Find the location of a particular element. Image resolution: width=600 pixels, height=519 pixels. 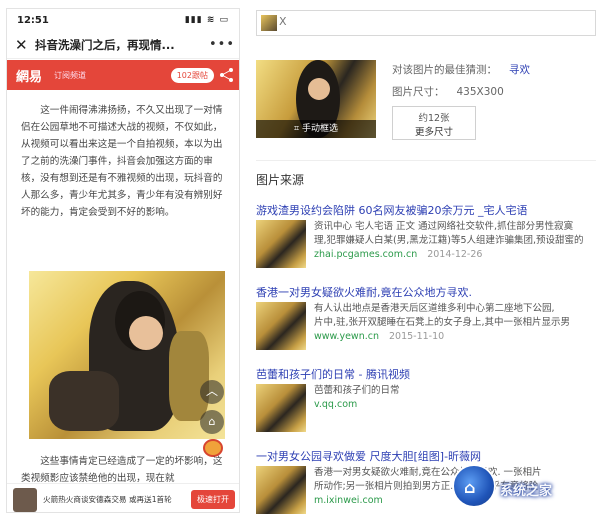

status-icons: ▮▮▮ ≋ ▭ is located at coordinates (206, 20).